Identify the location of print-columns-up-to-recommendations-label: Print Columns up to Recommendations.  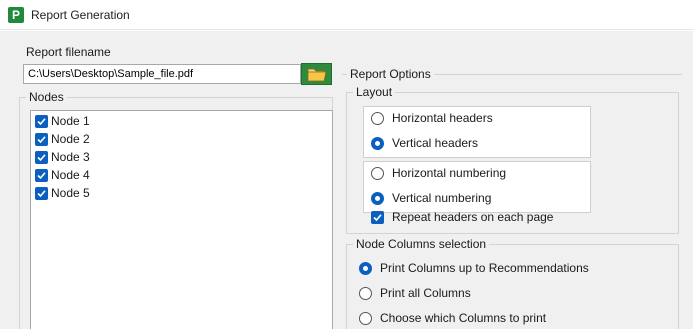
(484, 268).